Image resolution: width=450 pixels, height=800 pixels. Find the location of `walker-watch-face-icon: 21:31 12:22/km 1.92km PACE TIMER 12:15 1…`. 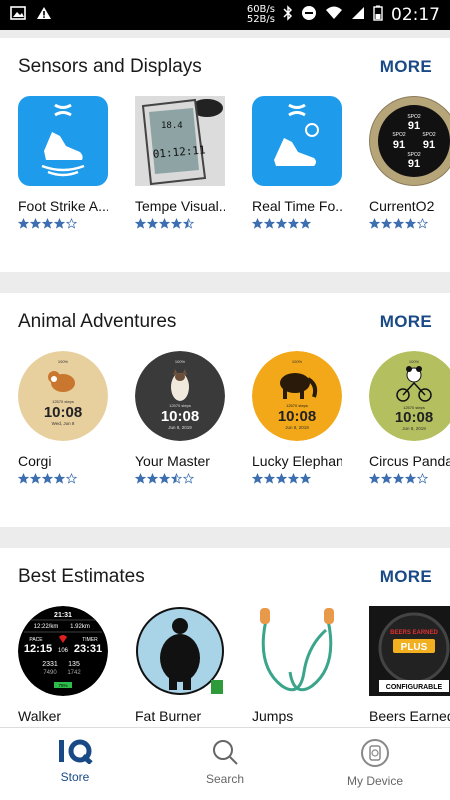

walker-watch-face-icon: 21:31 12:22/km 1.92km PACE TIMER 12:15 1… is located at coordinates (63, 651).